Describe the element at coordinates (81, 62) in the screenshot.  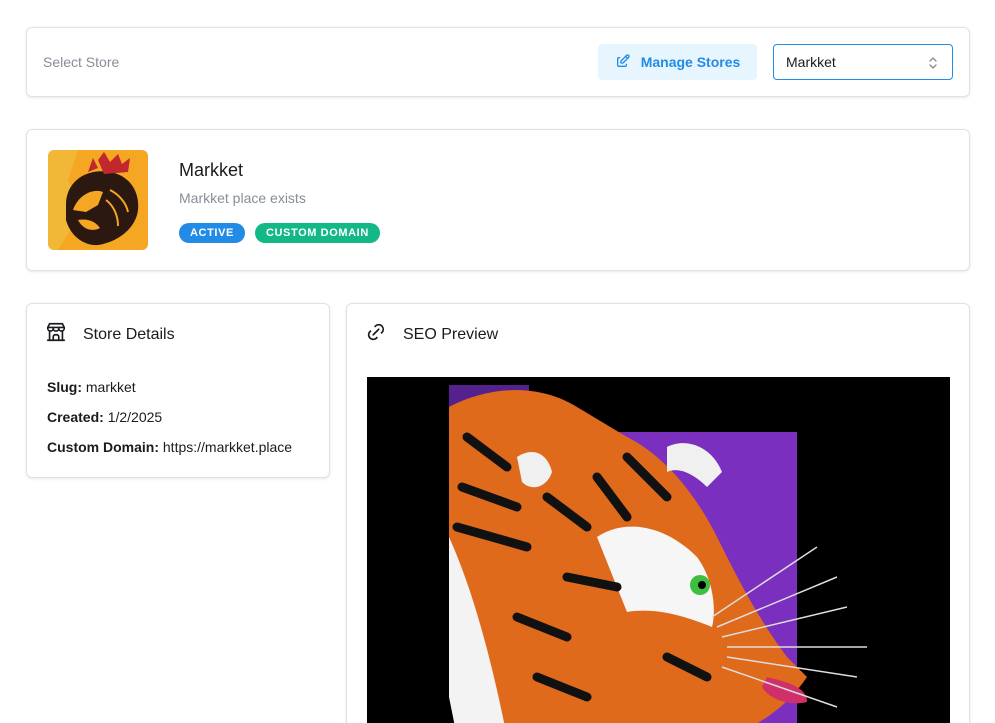
I see `select-store-label: Select Store` at that location.